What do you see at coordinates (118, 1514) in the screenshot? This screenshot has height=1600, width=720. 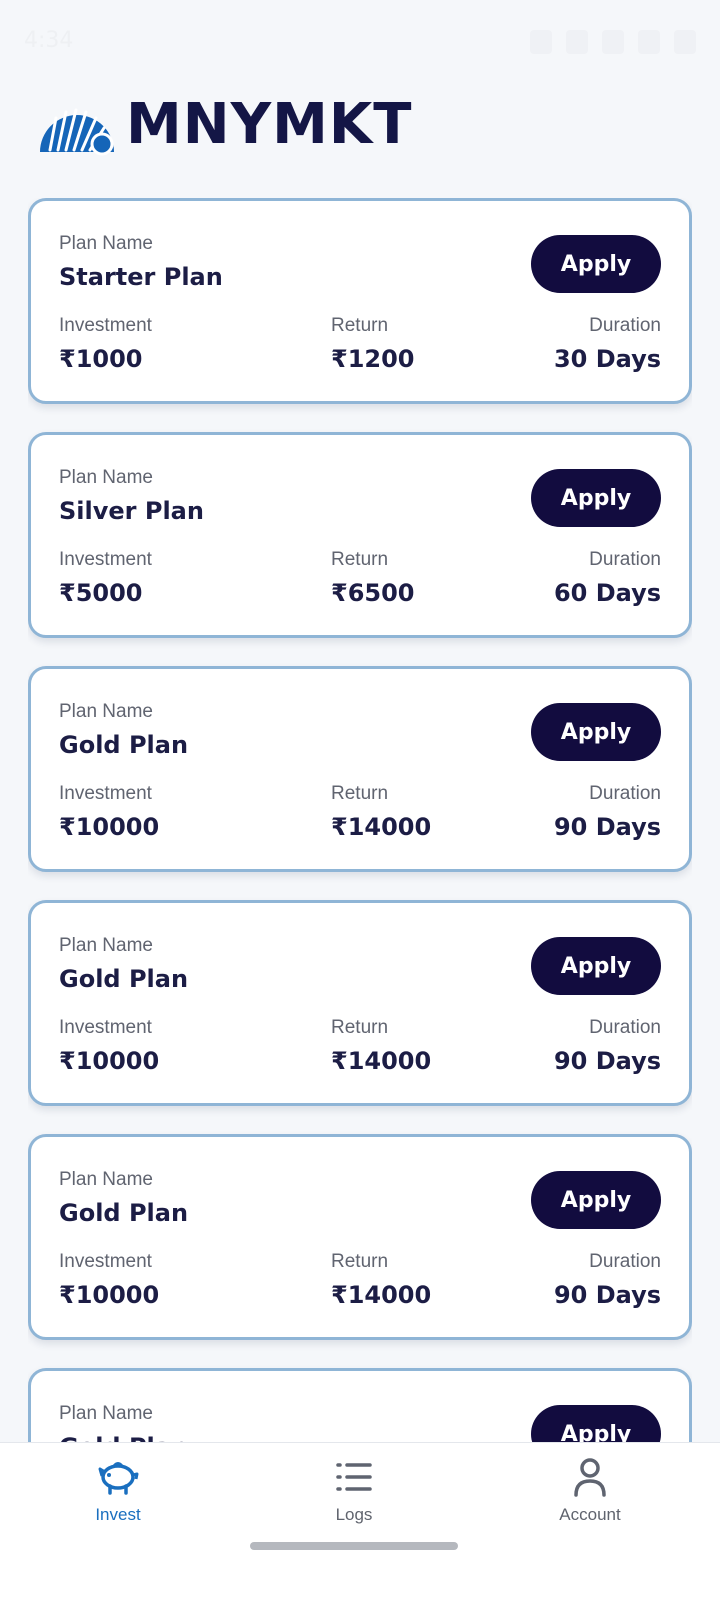 I see `nav-invest-label: Invest` at bounding box center [118, 1514].